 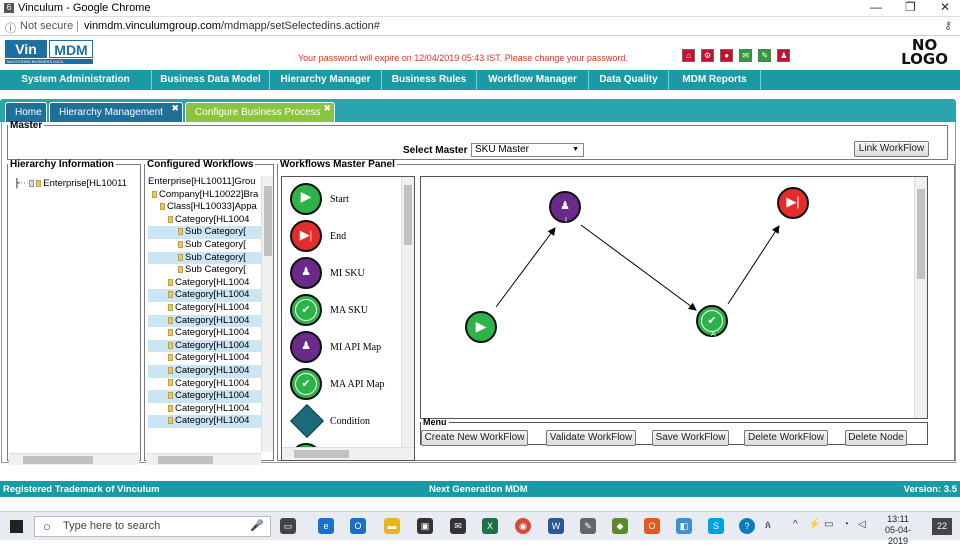 I want to click on menu-system-administration: System Administration, so click(x=76, y=80).